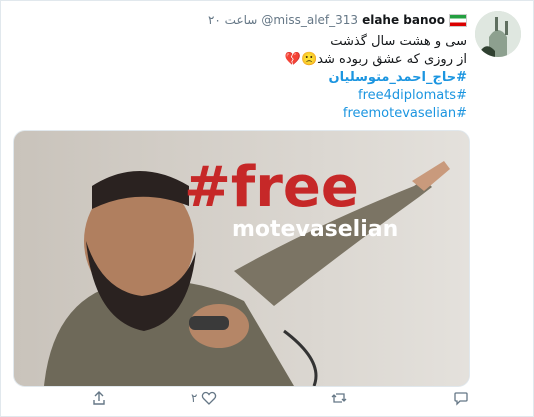  What do you see at coordinates (194, 398) in the screenshot?
I see `like-count: ۲` at bounding box center [194, 398].